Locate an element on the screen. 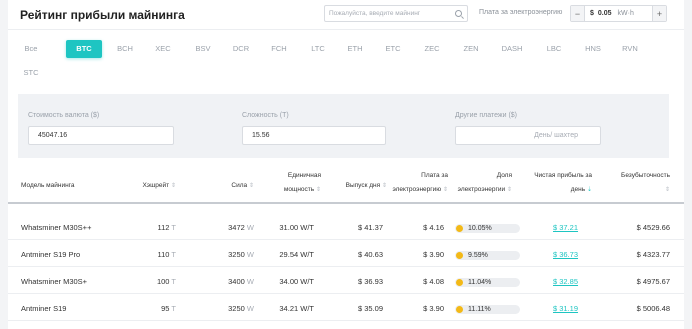  electricity-fee-stepper: − $ 0.05 kW·h + is located at coordinates (618, 13).